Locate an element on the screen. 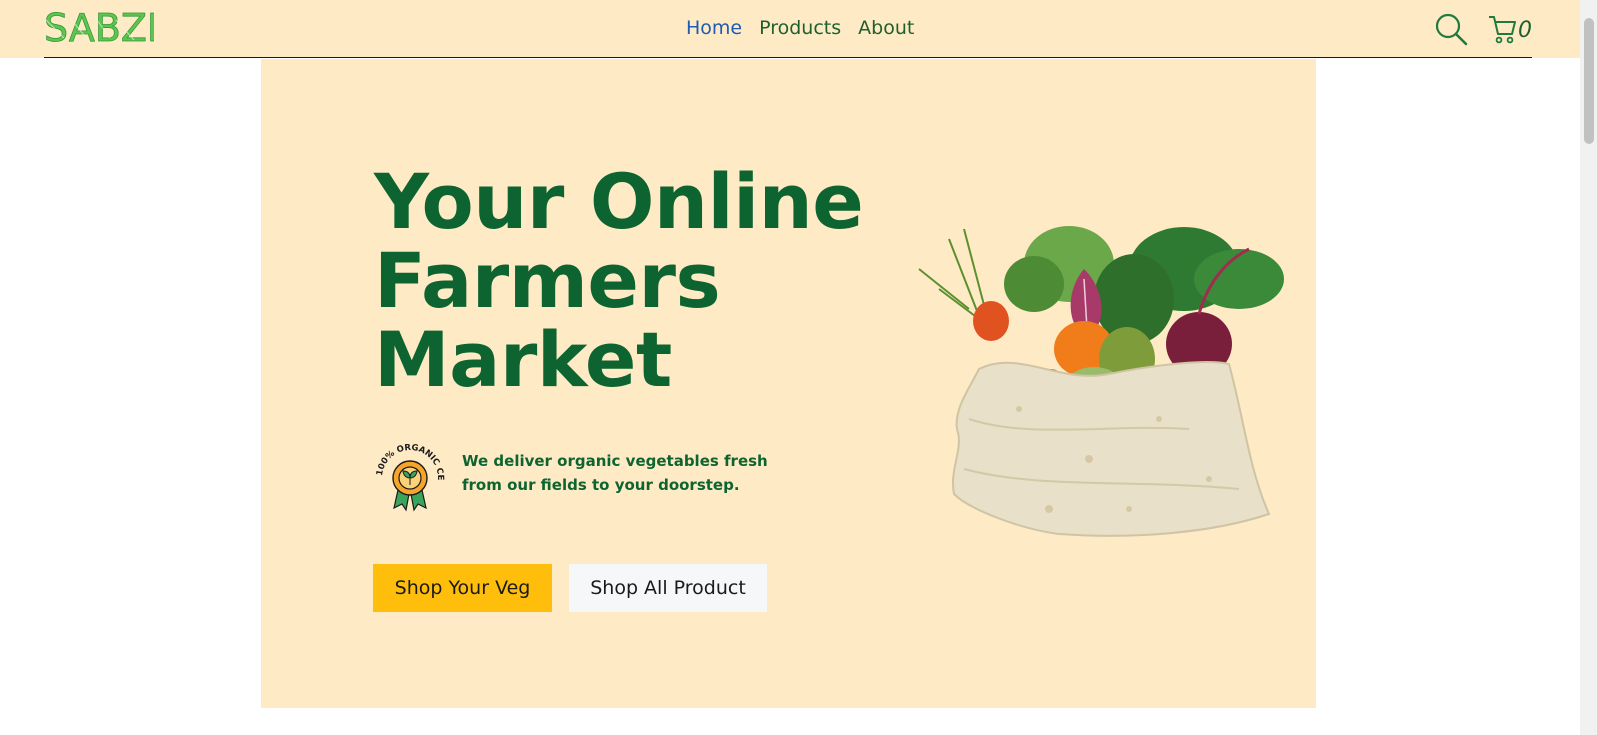  search-button is located at coordinates (1451, 29).